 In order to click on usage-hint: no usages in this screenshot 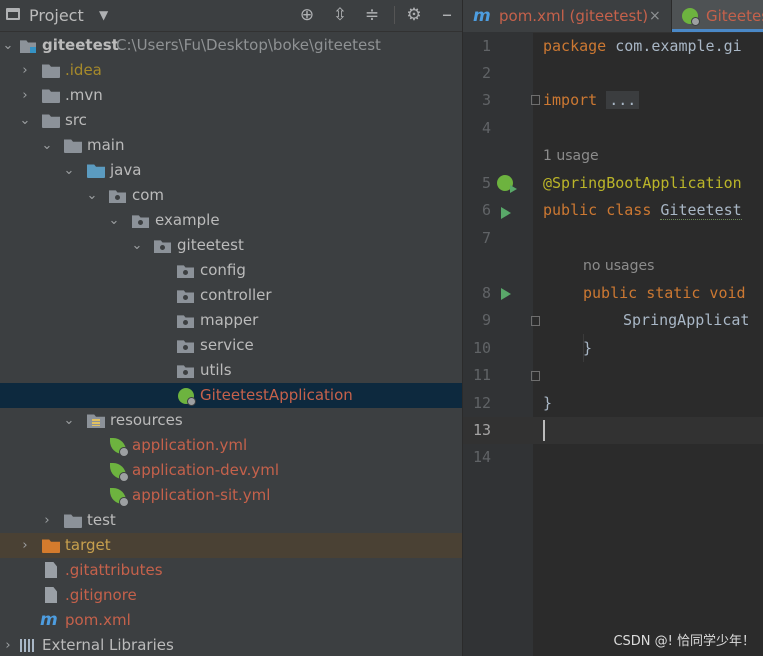, I will do `click(618, 266)`.